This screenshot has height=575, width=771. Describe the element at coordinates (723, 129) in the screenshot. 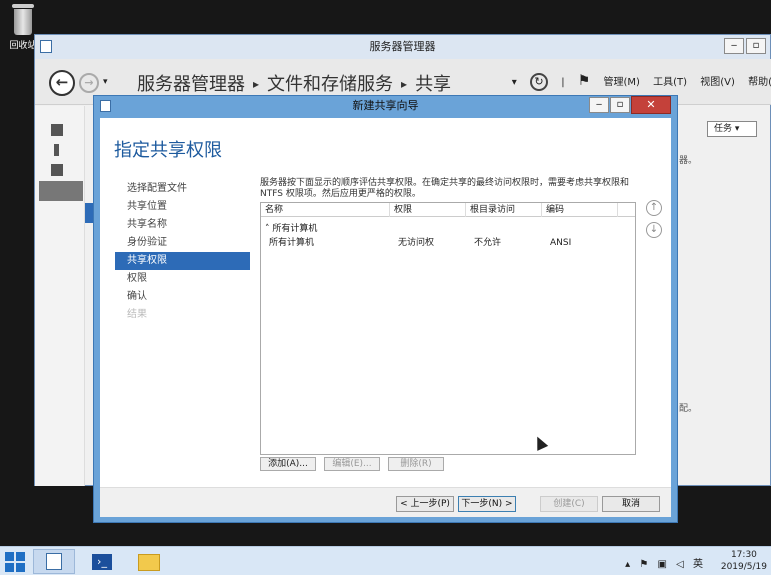

I see `tasks-label: 任务` at that location.